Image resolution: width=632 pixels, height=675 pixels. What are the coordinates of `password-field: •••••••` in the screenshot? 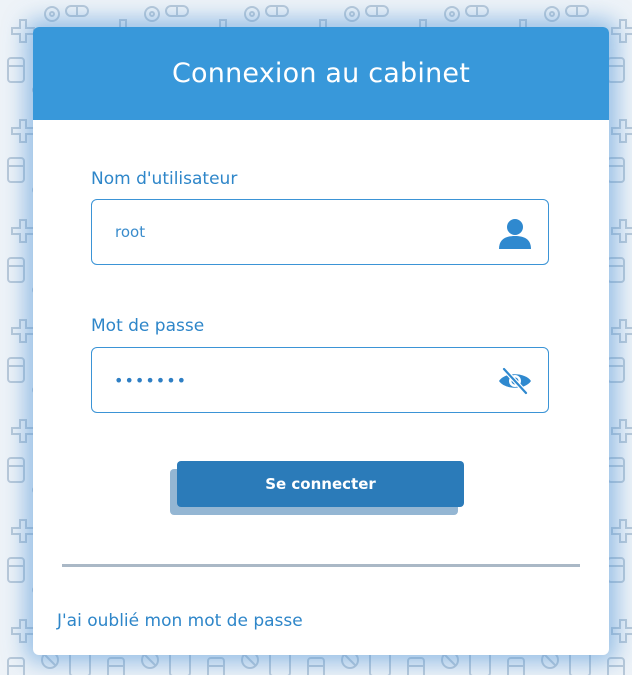 It's located at (320, 380).